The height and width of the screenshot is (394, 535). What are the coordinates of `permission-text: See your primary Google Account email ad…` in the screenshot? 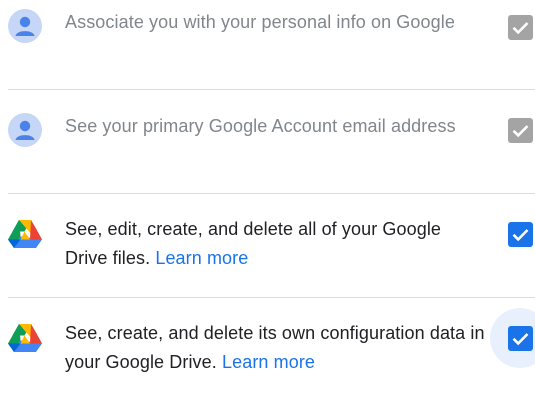 It's located at (275, 126).